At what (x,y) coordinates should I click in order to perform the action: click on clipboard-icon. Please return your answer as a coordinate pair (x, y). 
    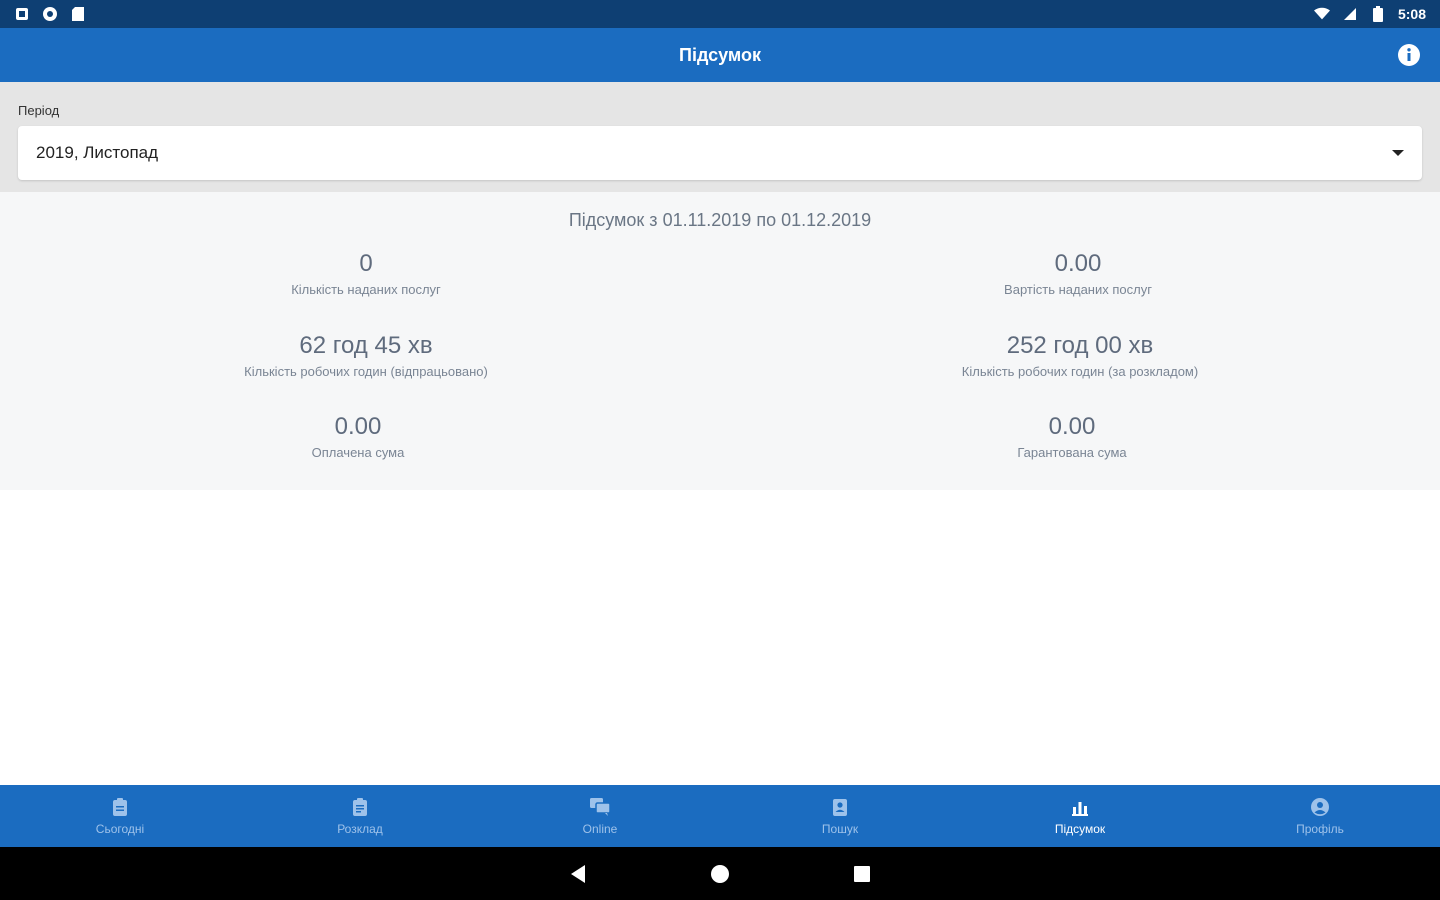
    Looking at the image, I should click on (120, 807).